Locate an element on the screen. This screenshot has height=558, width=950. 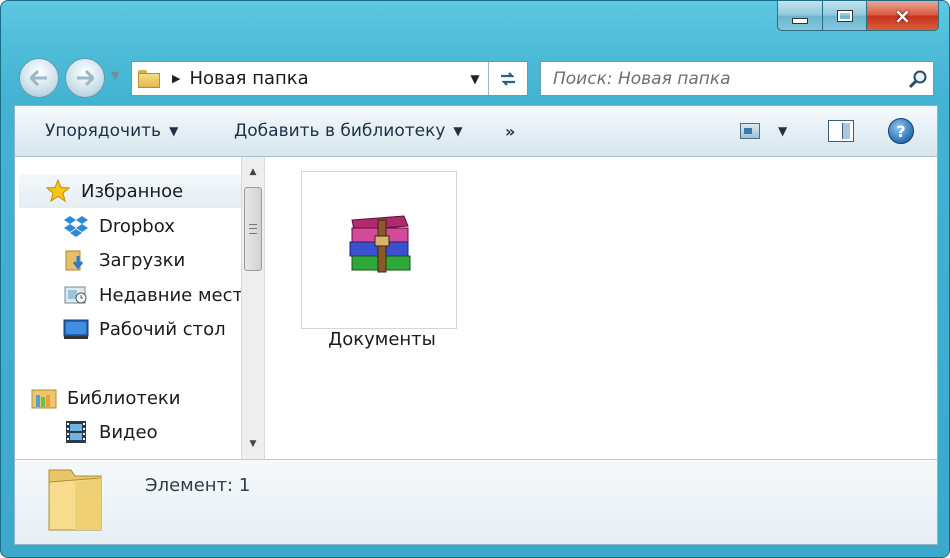
search-box is located at coordinates (737, 78).